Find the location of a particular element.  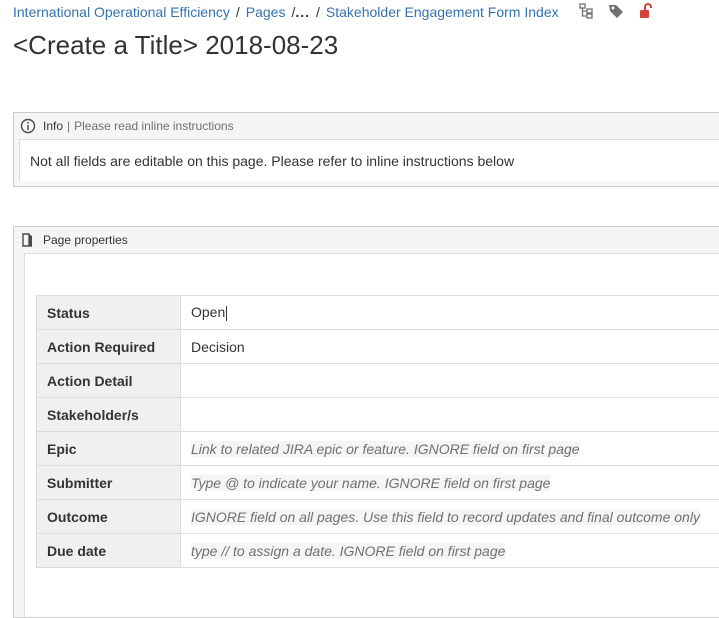

property-key: Due date is located at coordinates (108, 550).